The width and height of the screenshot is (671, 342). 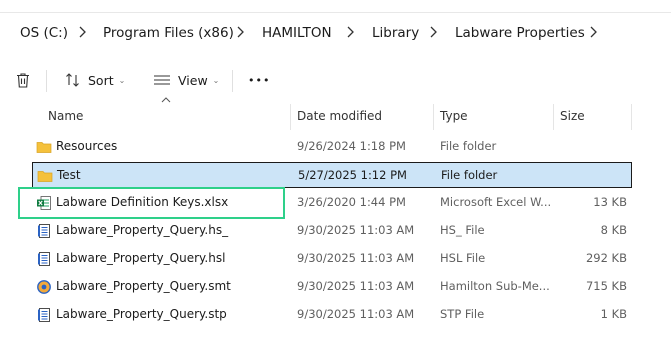 I want to click on command-bar: Sort ⌄ View ⌄ •••, so click(x=335, y=80).